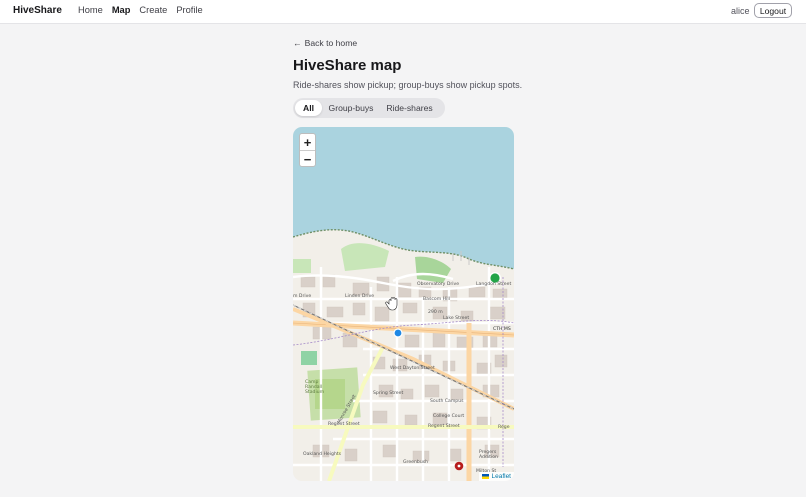  I want to click on nav-profile: Profile, so click(189, 10).